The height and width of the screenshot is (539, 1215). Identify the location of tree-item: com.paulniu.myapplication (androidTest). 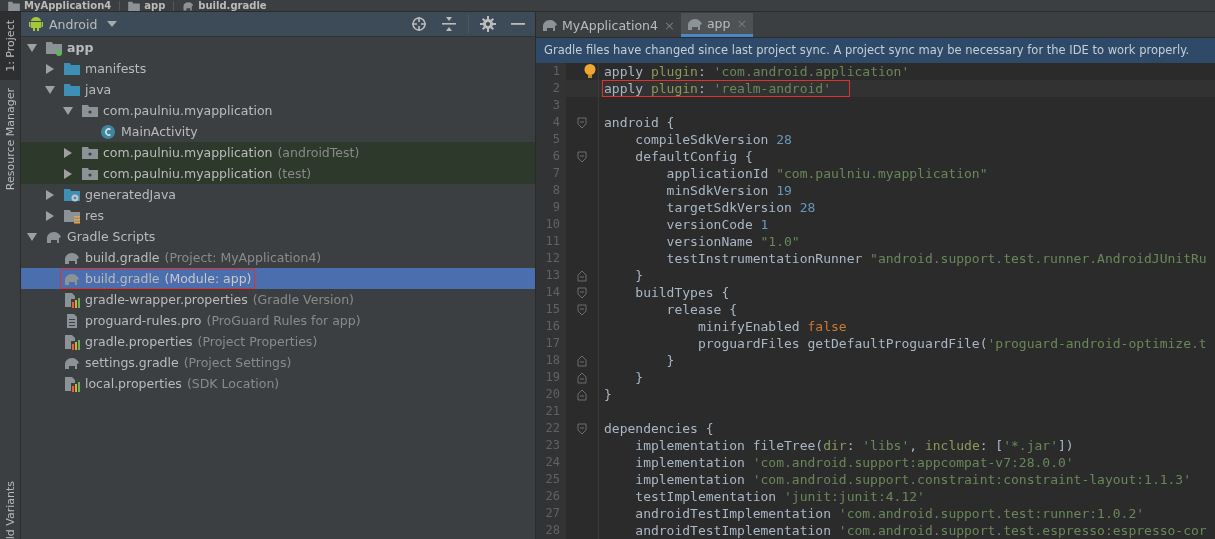
(278, 152).